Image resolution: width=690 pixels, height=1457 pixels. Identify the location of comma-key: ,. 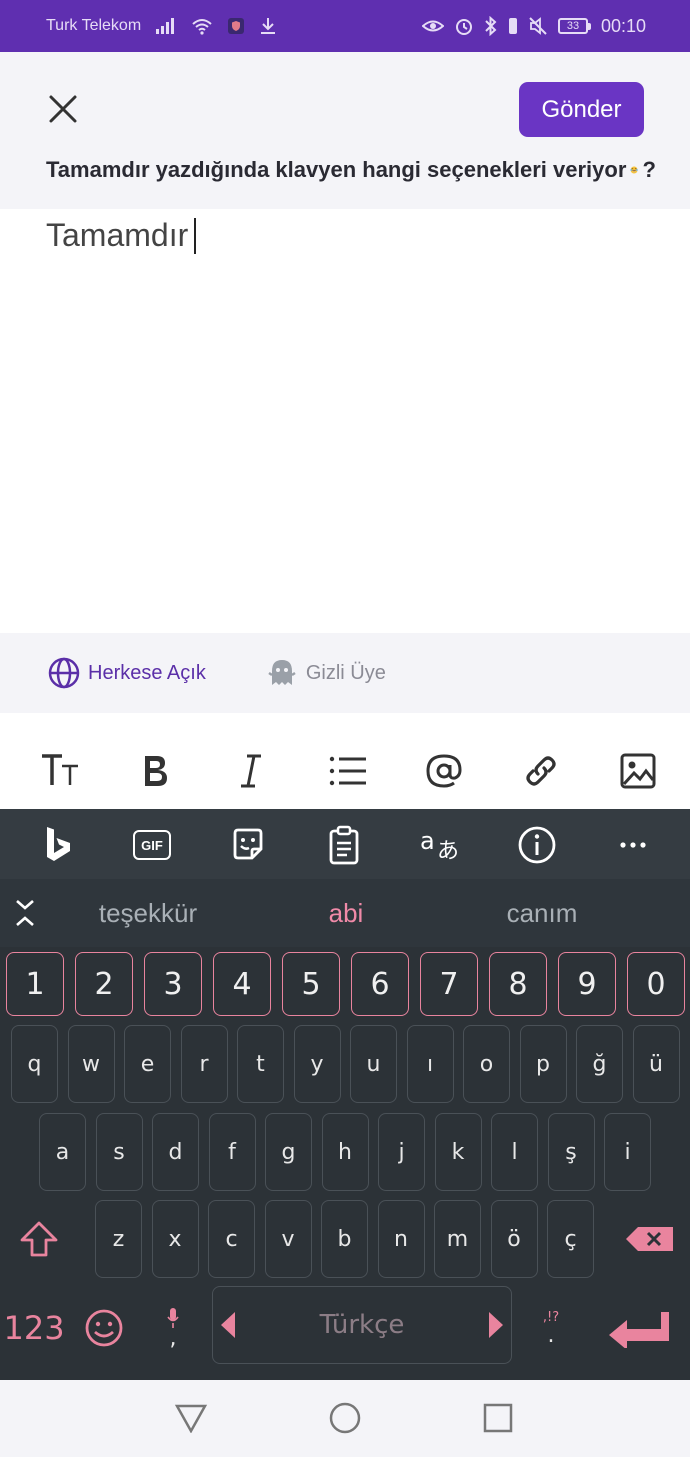
(173, 1328).